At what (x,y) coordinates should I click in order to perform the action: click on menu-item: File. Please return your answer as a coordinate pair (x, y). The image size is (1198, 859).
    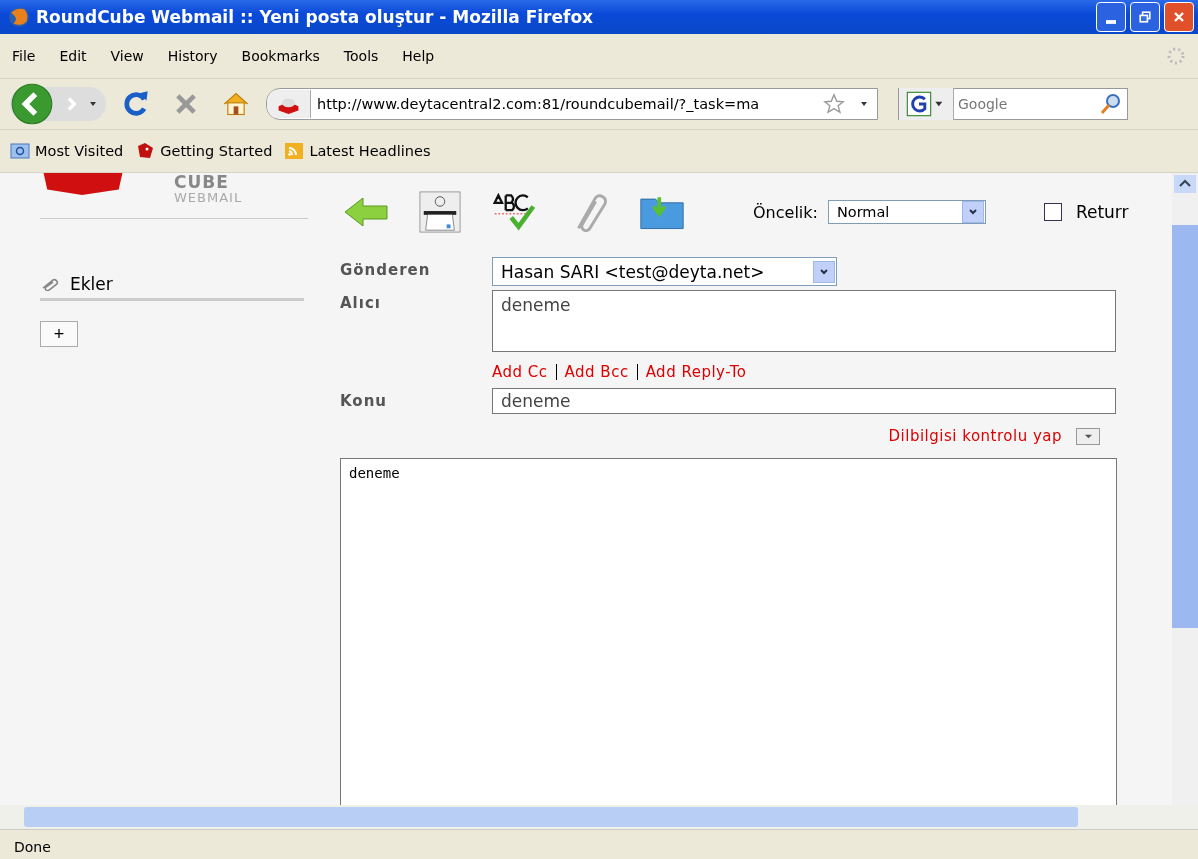
    Looking at the image, I should click on (24, 56).